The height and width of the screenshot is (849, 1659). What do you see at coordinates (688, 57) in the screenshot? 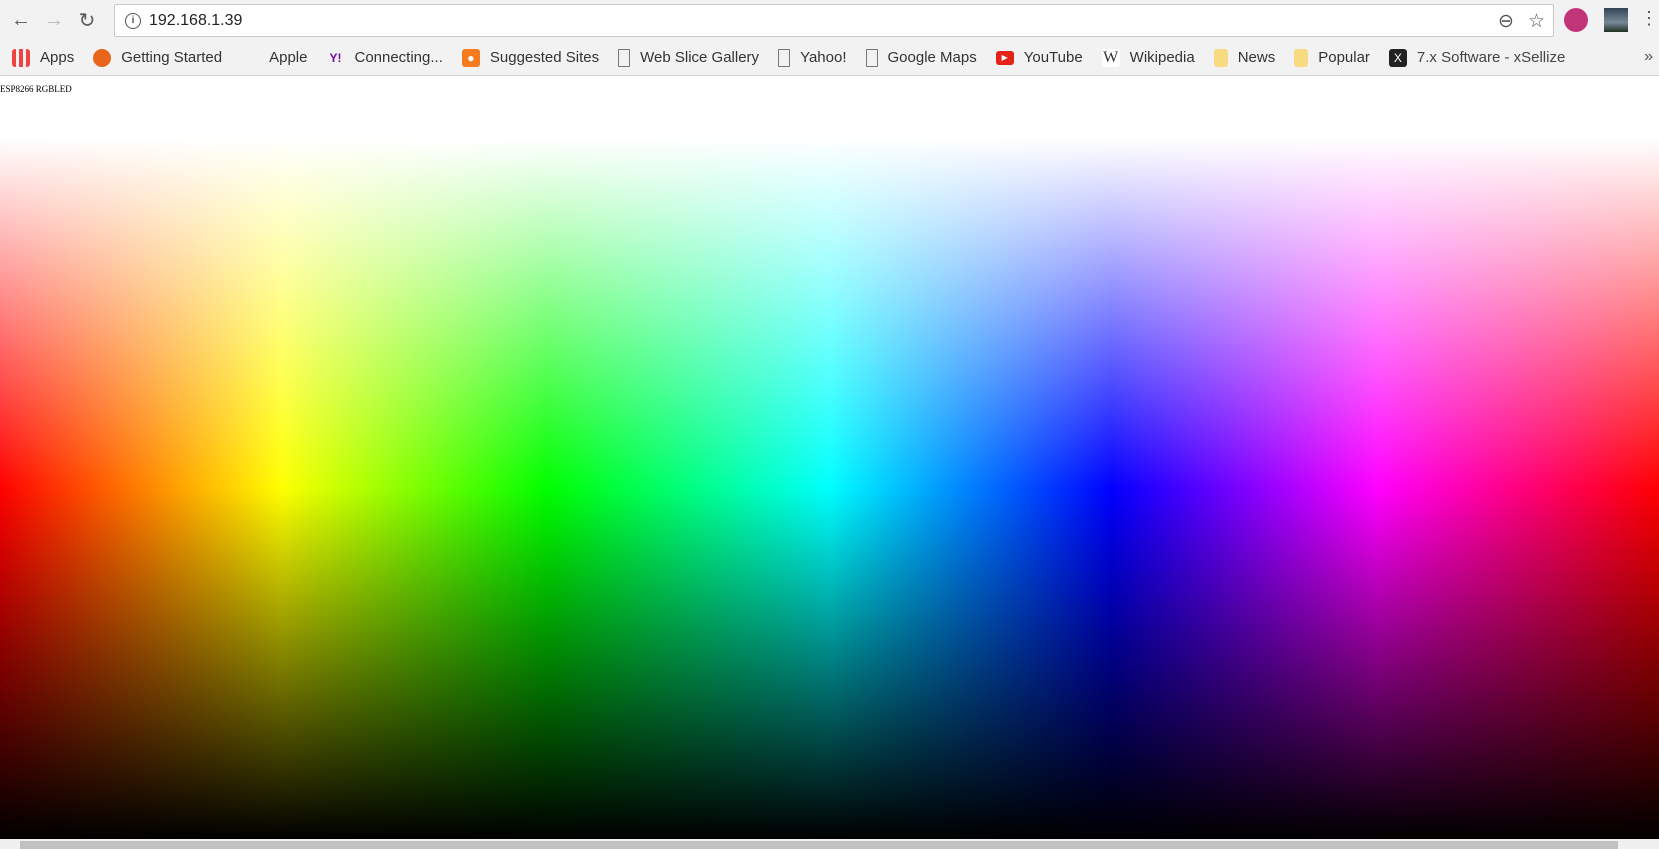
I see `bookmark-web-slice-gallery: Web Slice Gallery` at bounding box center [688, 57].